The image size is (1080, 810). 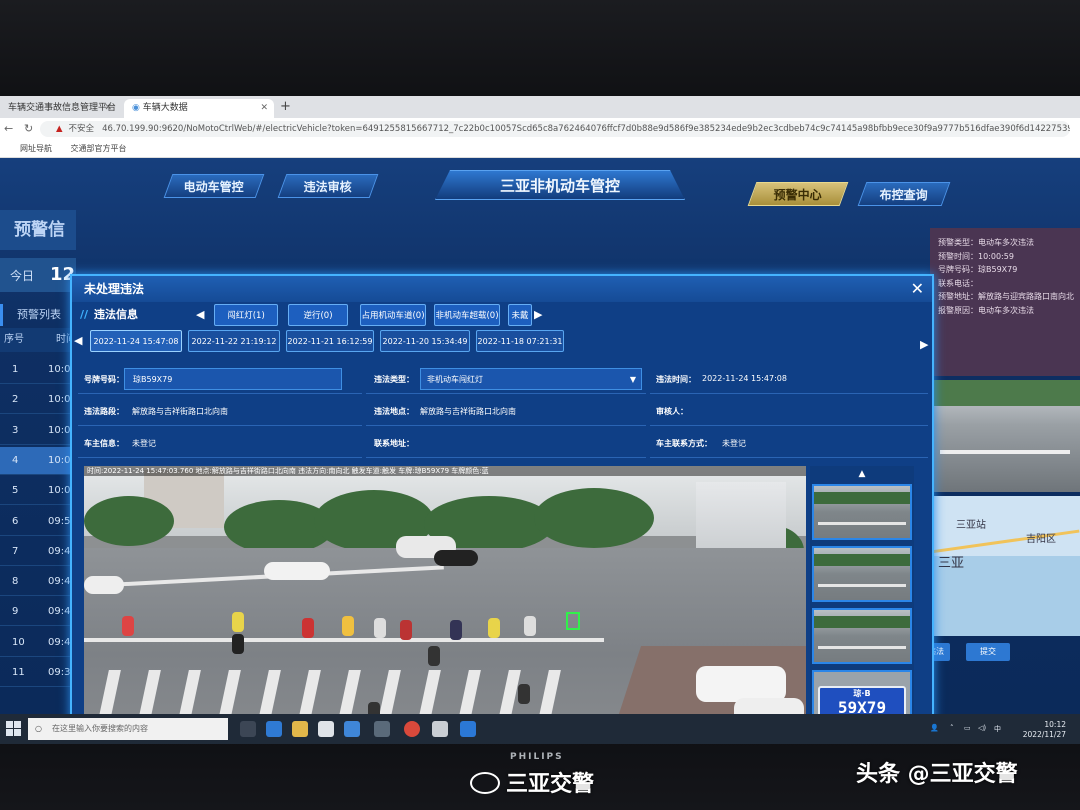 I want to click on submit-button: 提交, so click(x=988, y=652).